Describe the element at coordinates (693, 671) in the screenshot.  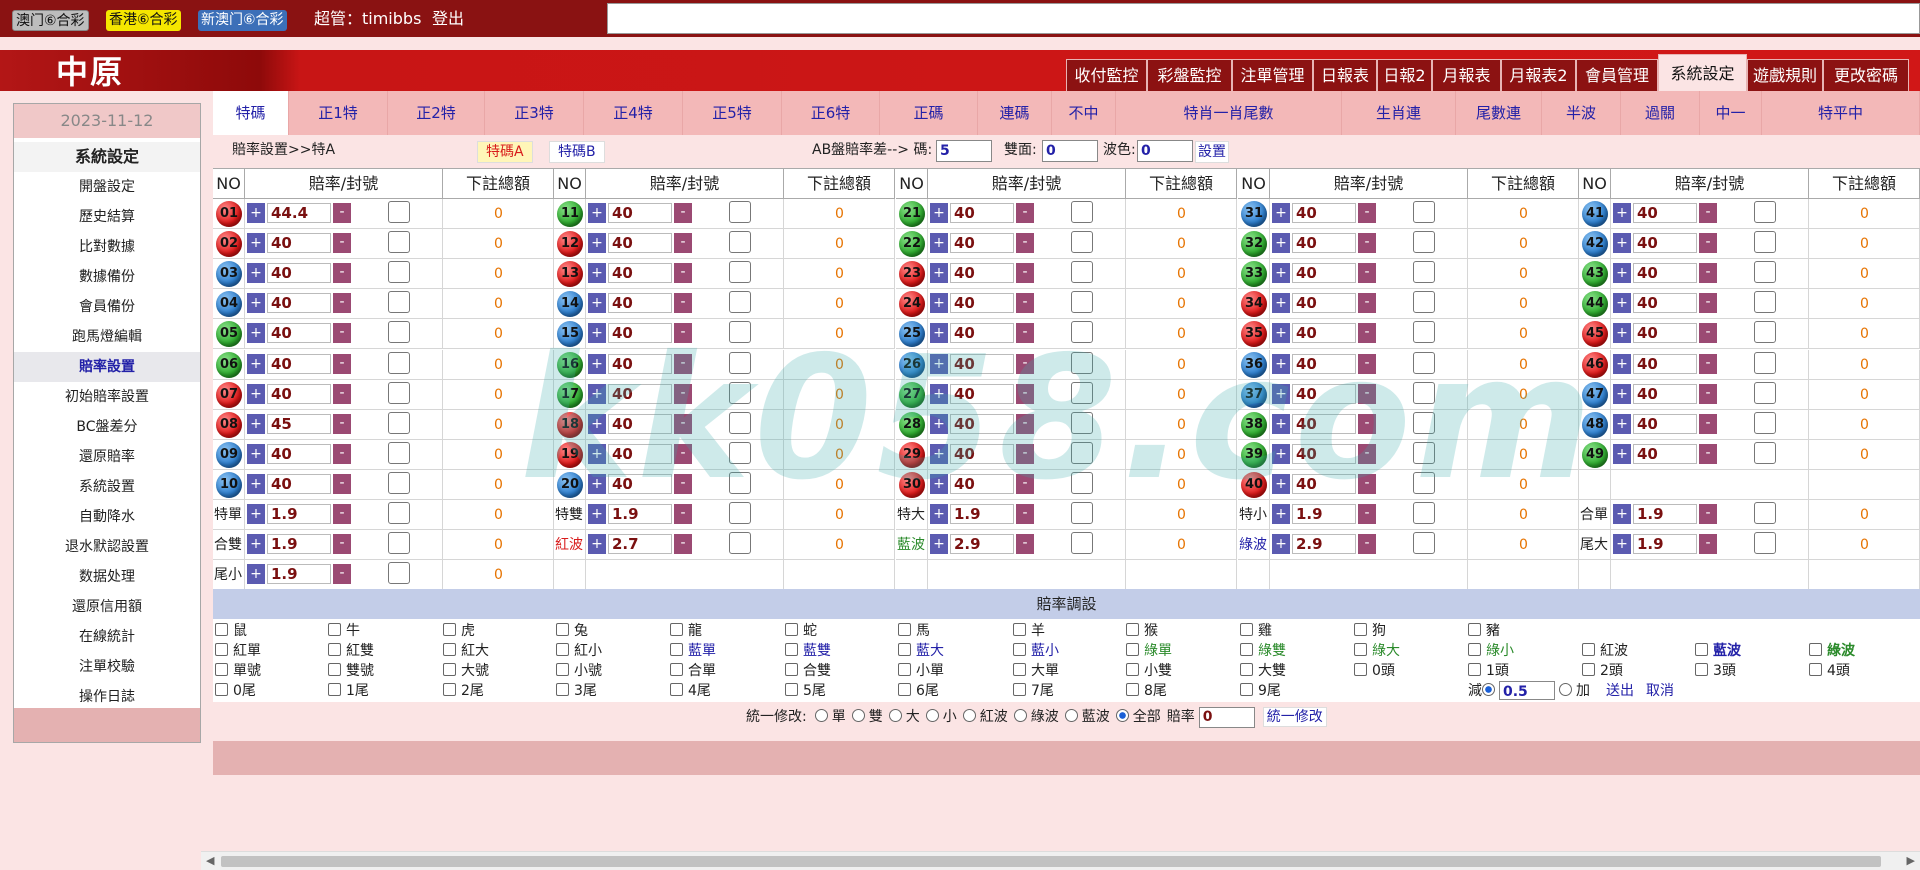
I see `adjust-option: 合單` at that location.